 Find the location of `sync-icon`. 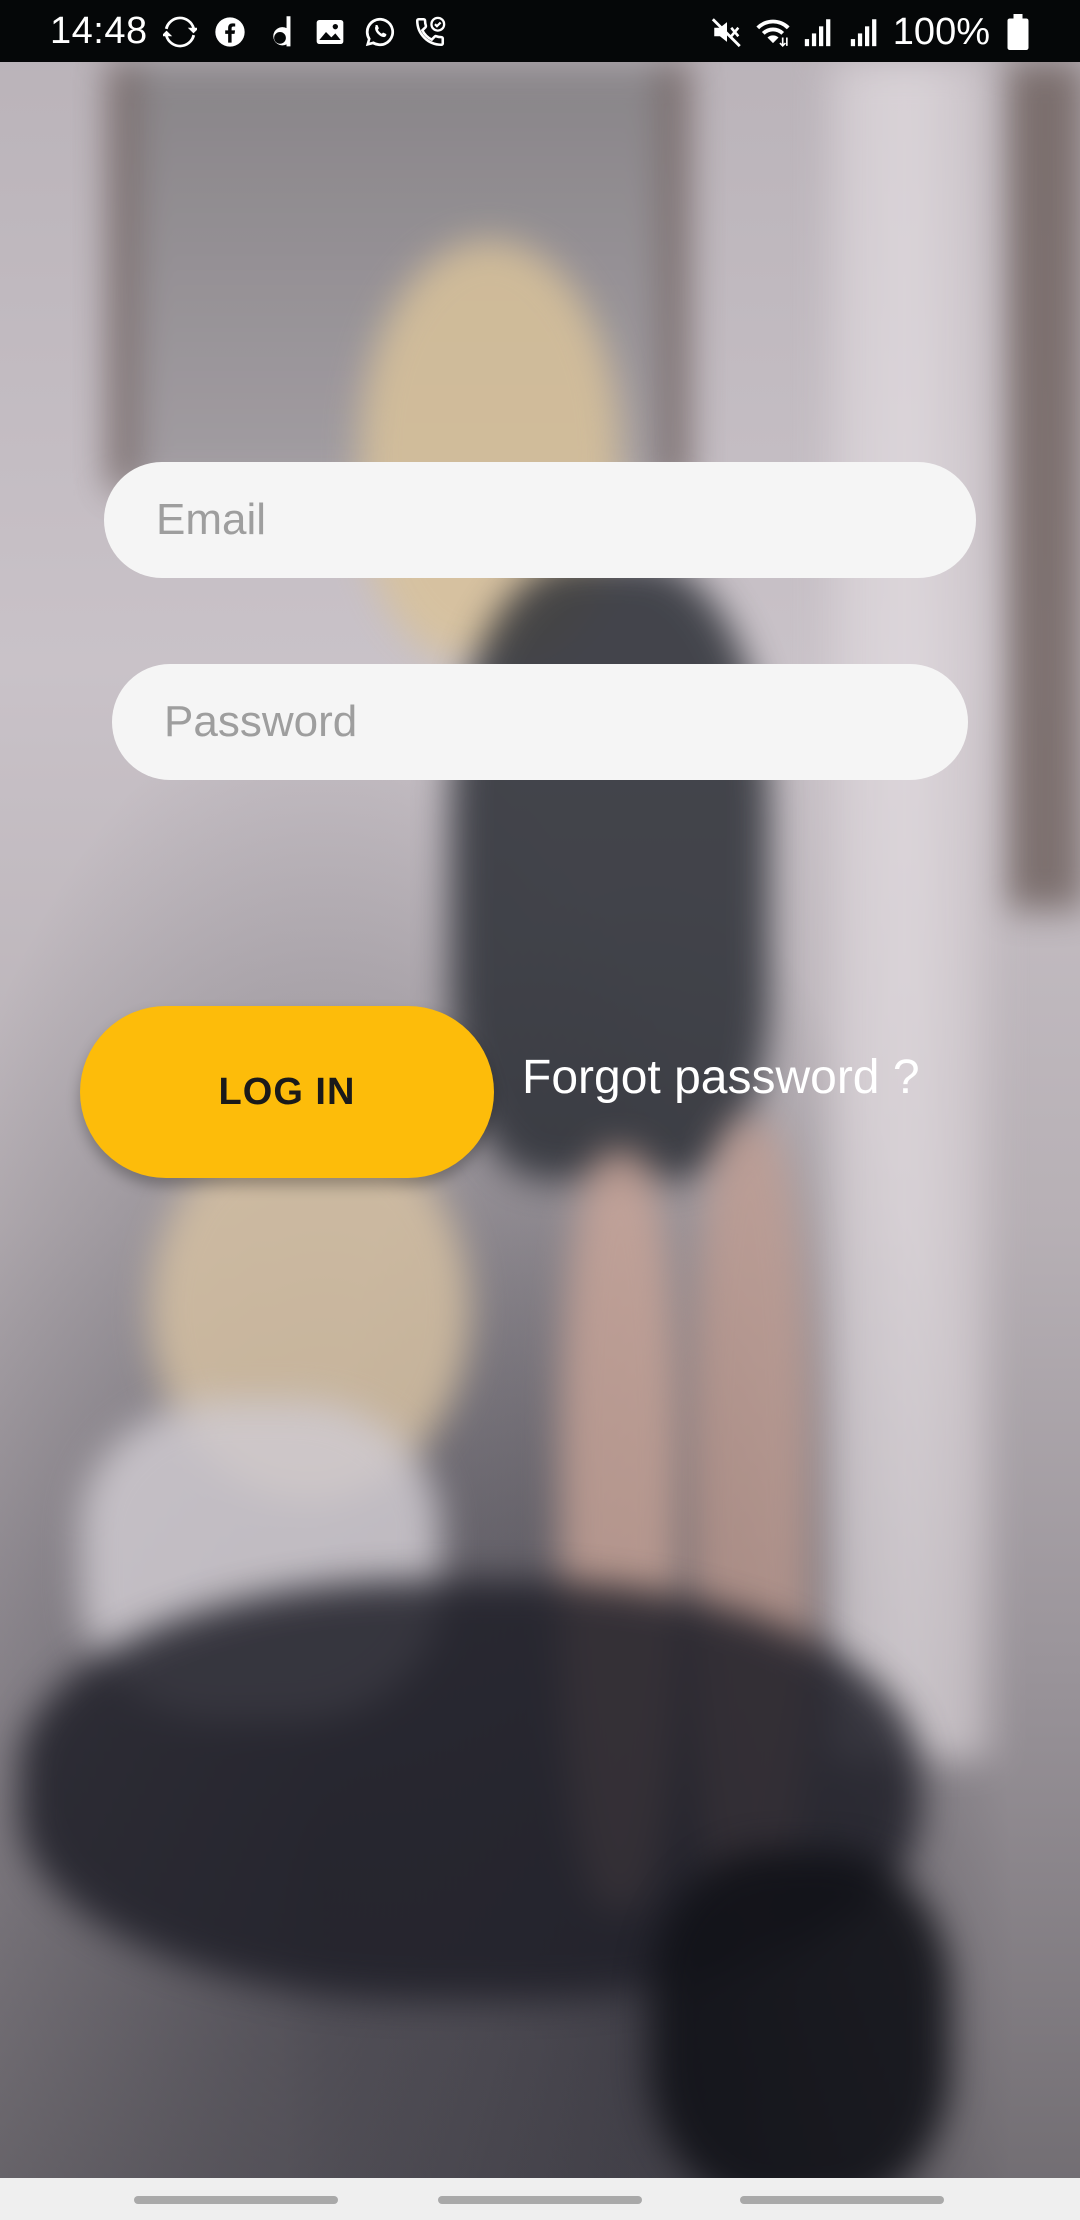

sync-icon is located at coordinates (180, 32).